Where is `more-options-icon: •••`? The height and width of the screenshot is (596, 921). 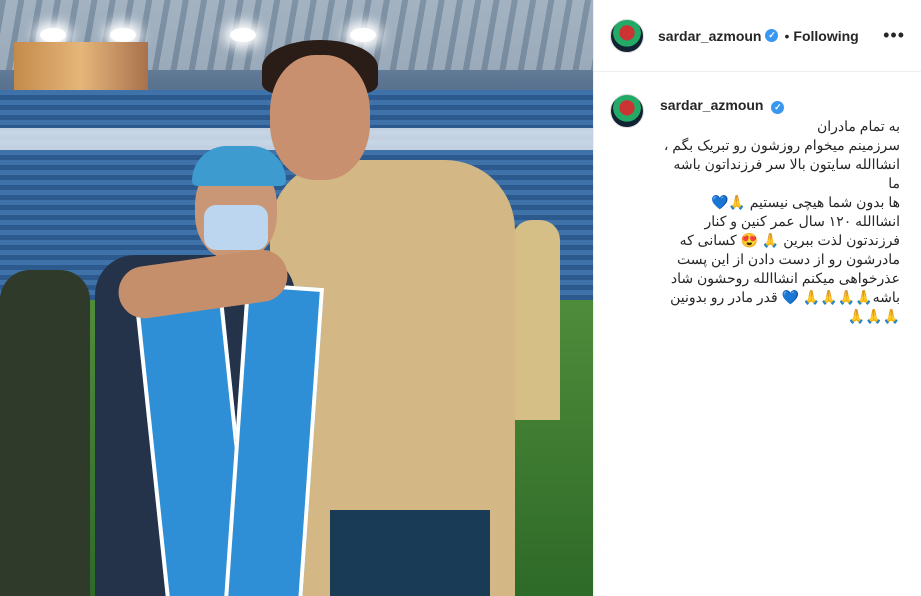 more-options-icon: ••• is located at coordinates (894, 35).